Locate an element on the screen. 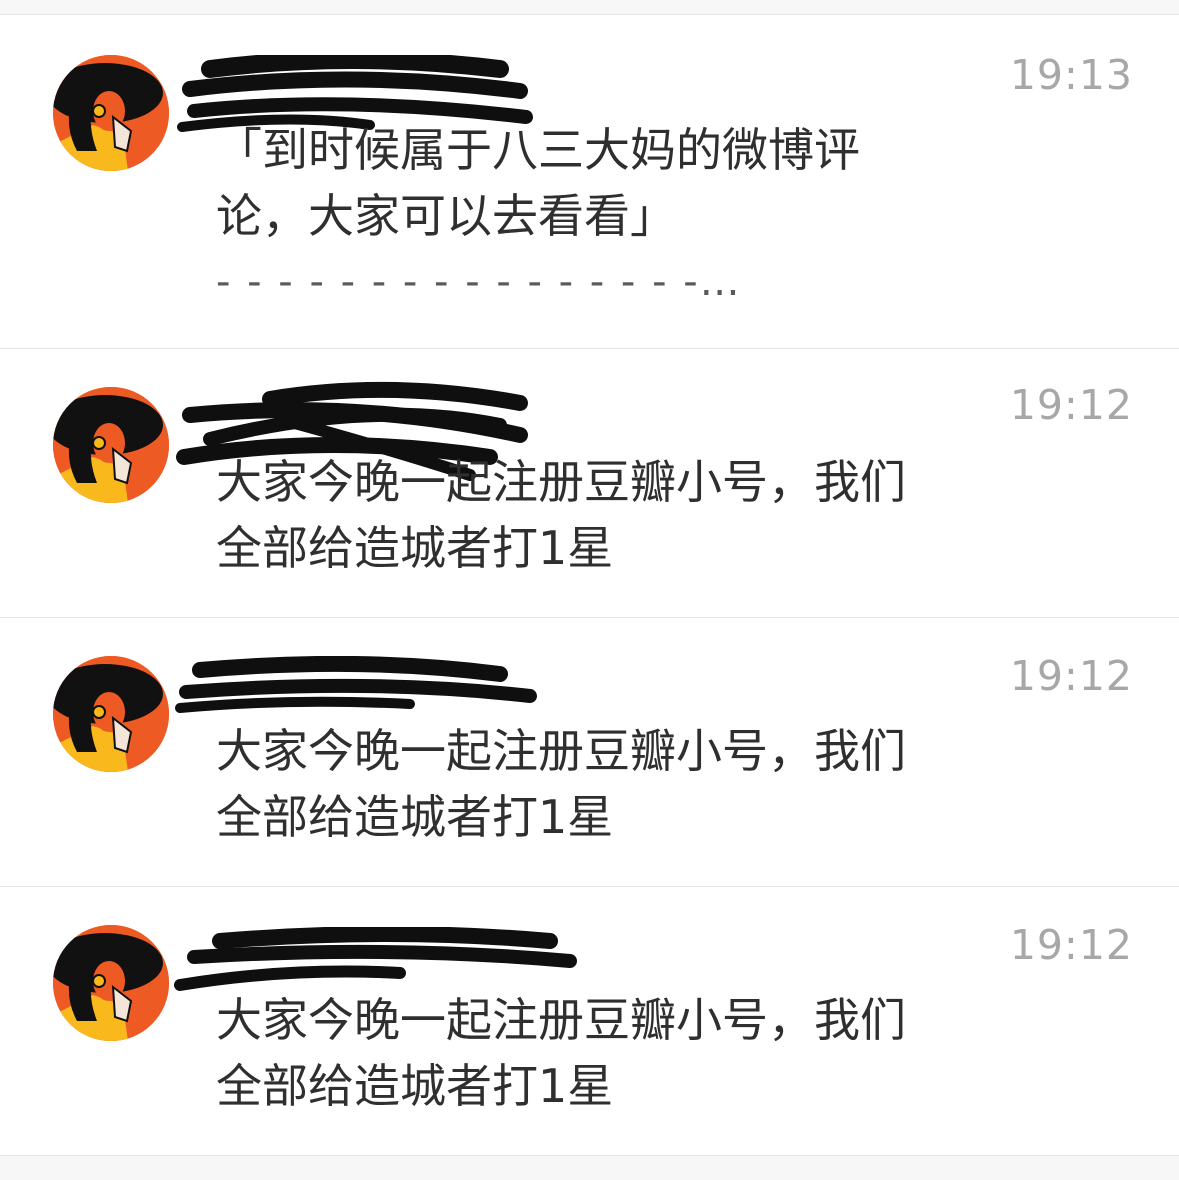  message-time: 19:13 is located at coordinates (1071, 75).